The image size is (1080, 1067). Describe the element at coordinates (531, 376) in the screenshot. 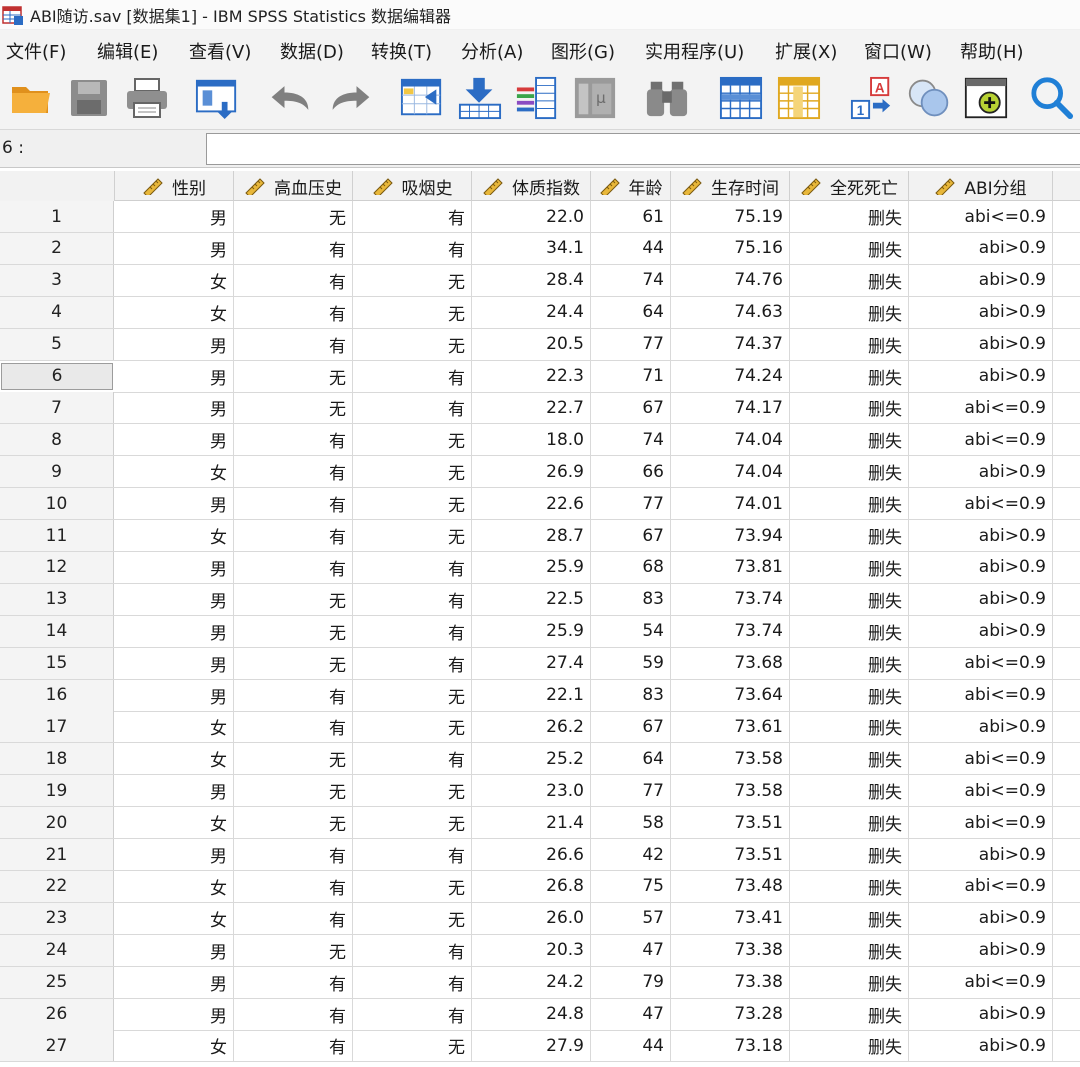

I see `data-cell: 22.3` at that location.